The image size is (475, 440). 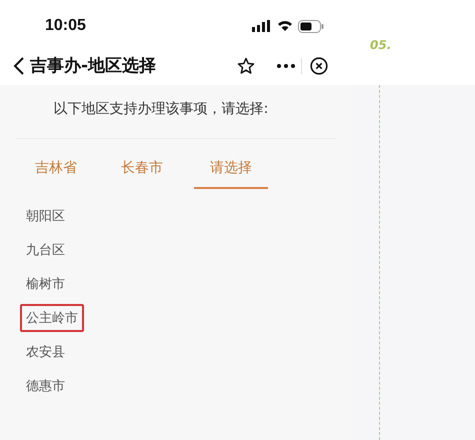 I want to click on signal-icon, so click(x=262, y=26).